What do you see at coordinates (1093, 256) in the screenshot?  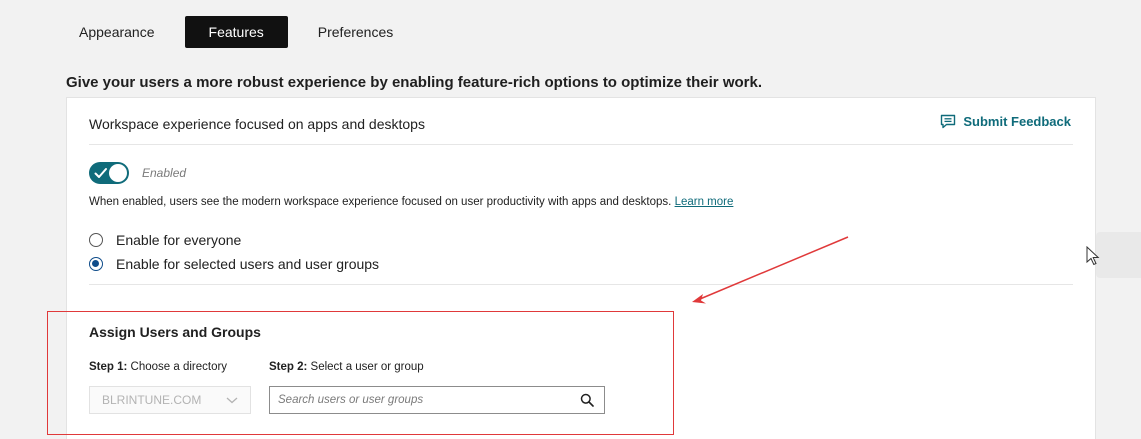 I see `mouse-pointer-icon` at bounding box center [1093, 256].